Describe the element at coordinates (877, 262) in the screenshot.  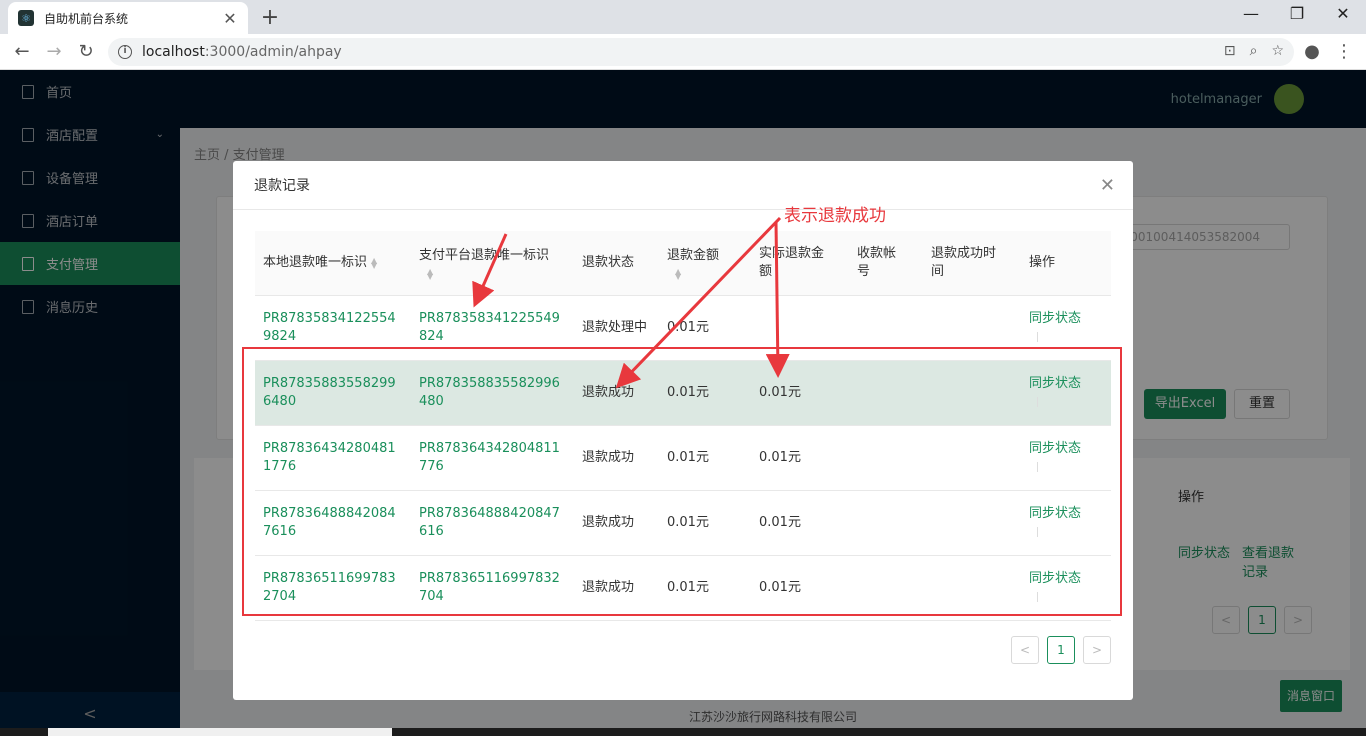
I see `column-header-label: 收款帐号` at that location.